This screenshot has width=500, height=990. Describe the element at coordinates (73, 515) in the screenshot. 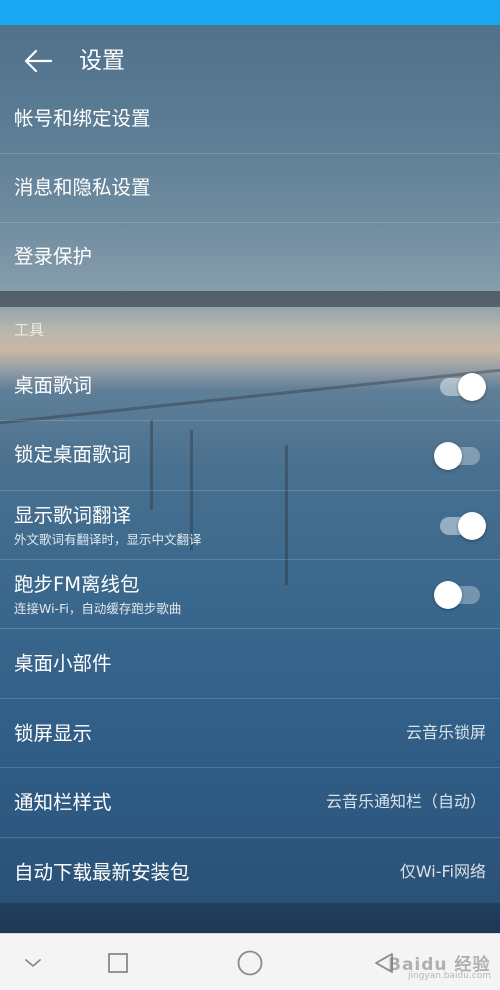

I see `setting-label: 显示歌词翻译` at that location.